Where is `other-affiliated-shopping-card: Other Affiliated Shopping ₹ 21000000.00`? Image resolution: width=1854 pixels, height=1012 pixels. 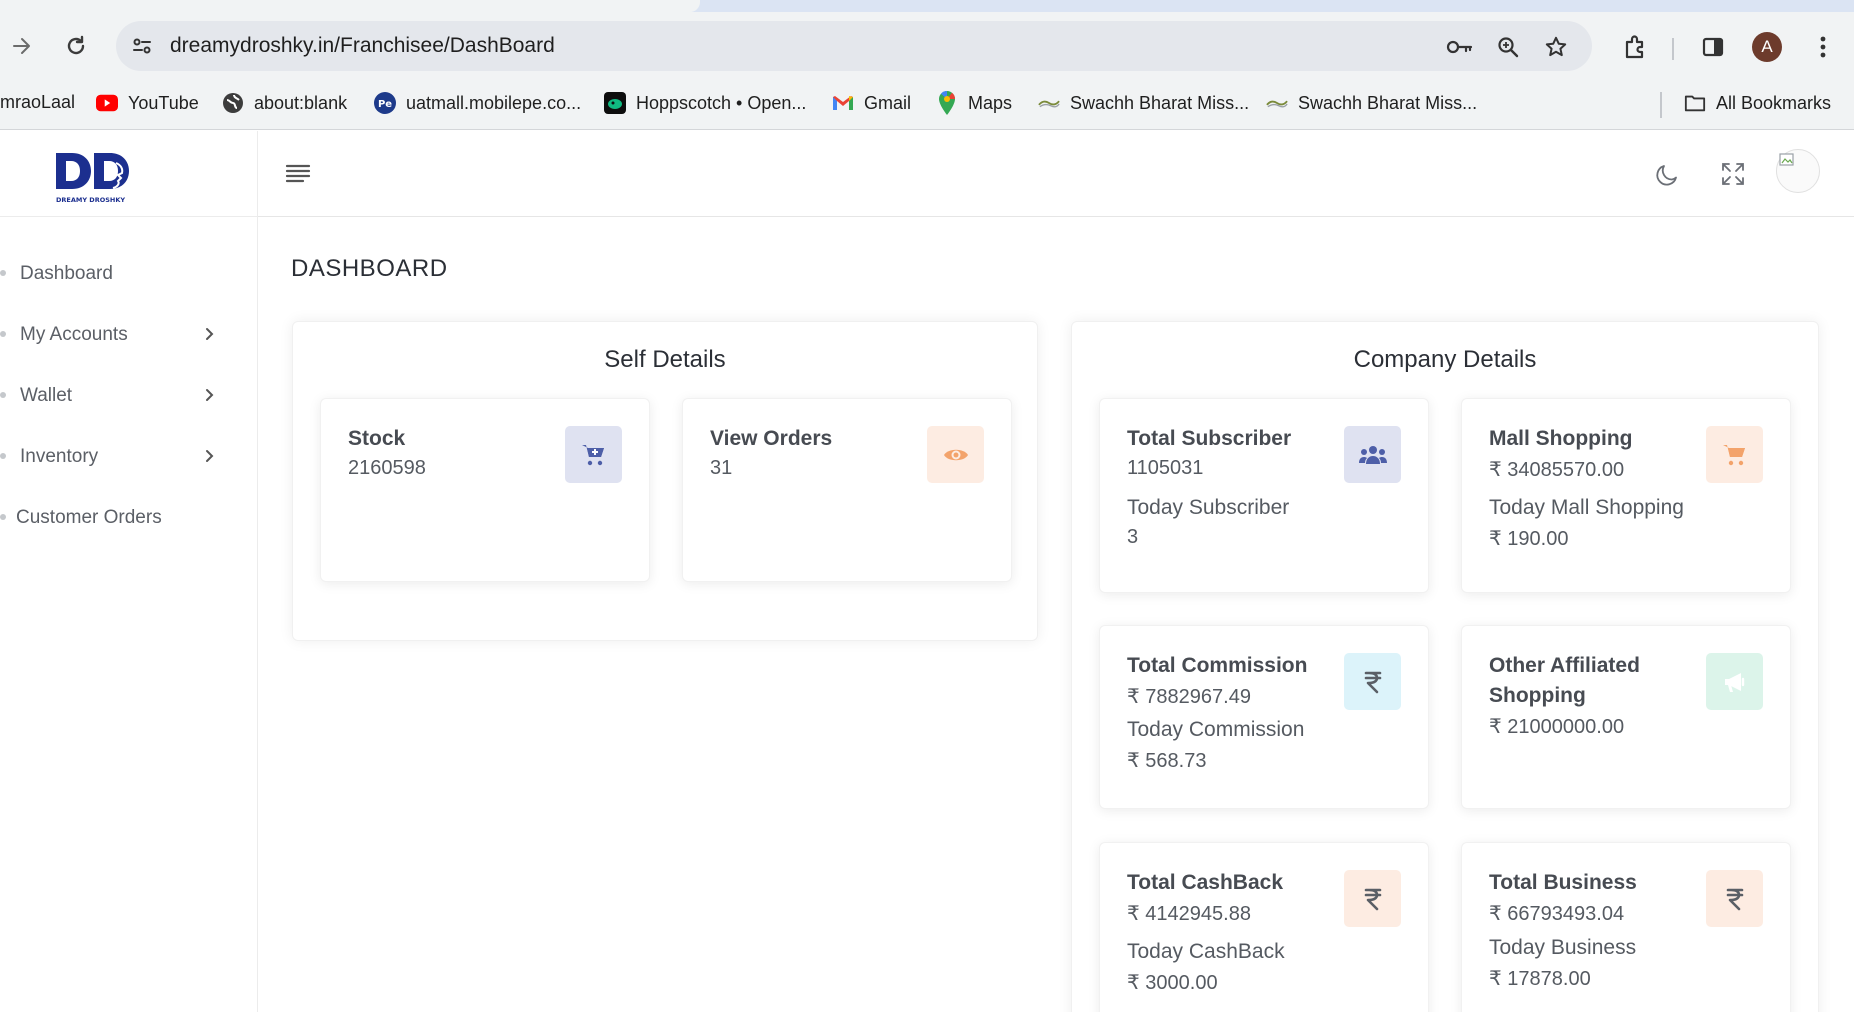 other-affiliated-shopping-card: Other Affiliated Shopping ₹ 21000000.00 is located at coordinates (1626, 717).